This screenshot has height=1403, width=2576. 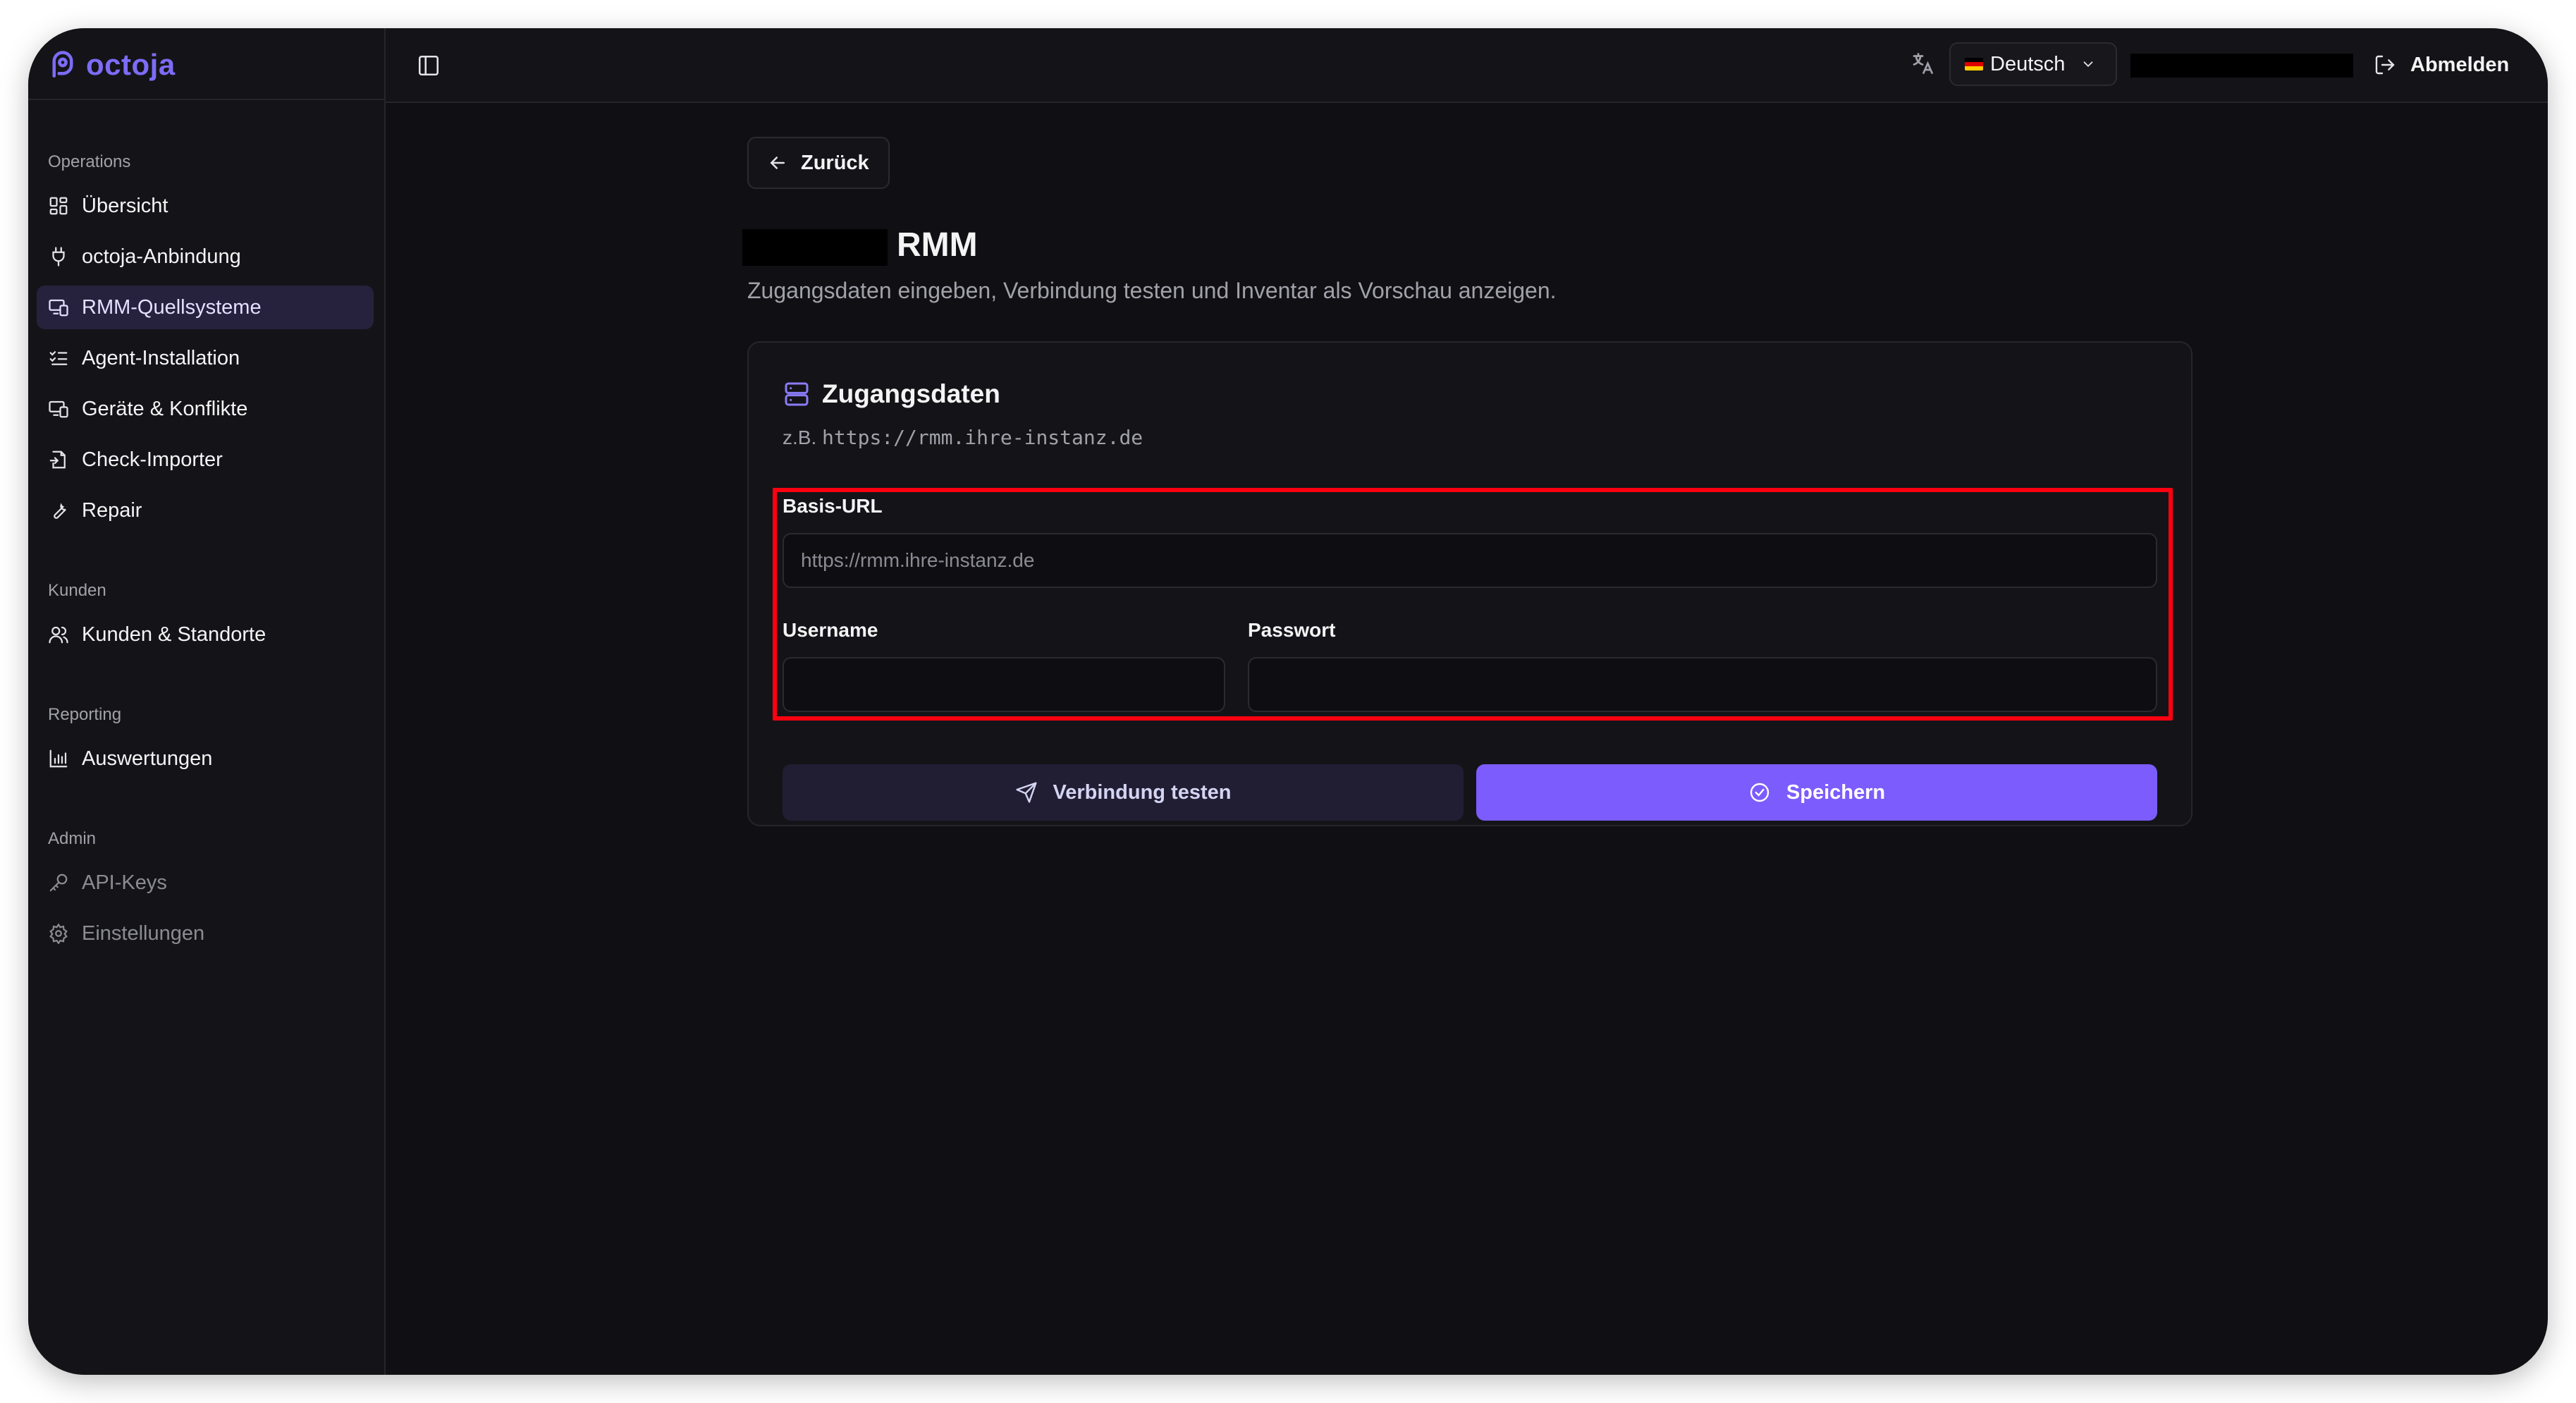 What do you see at coordinates (125, 205) in the screenshot?
I see `sidebar-item-label: Übersicht` at bounding box center [125, 205].